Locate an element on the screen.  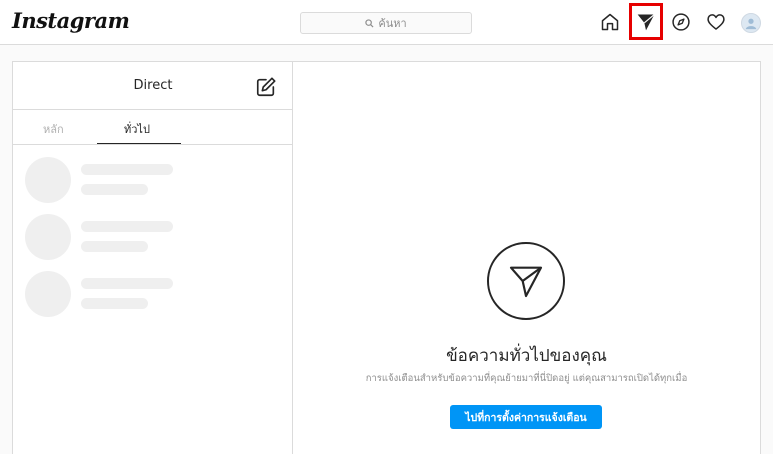
inbox-tabs: หลัก ทั่วไป is located at coordinates (153, 127).